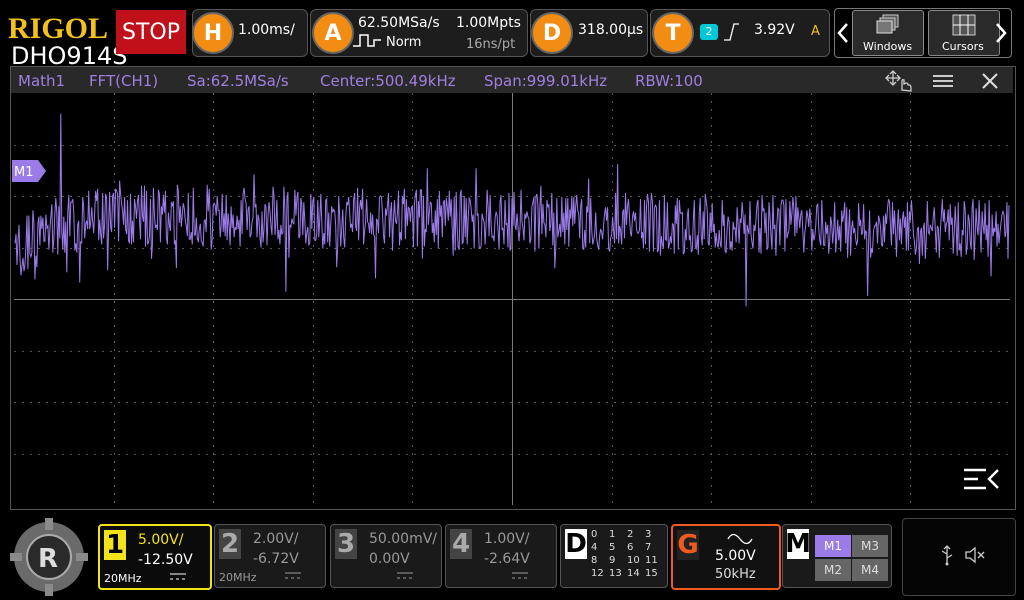 The width and height of the screenshot is (1024, 600). I want to click on channel-3-offset: 0.00V, so click(389, 559).